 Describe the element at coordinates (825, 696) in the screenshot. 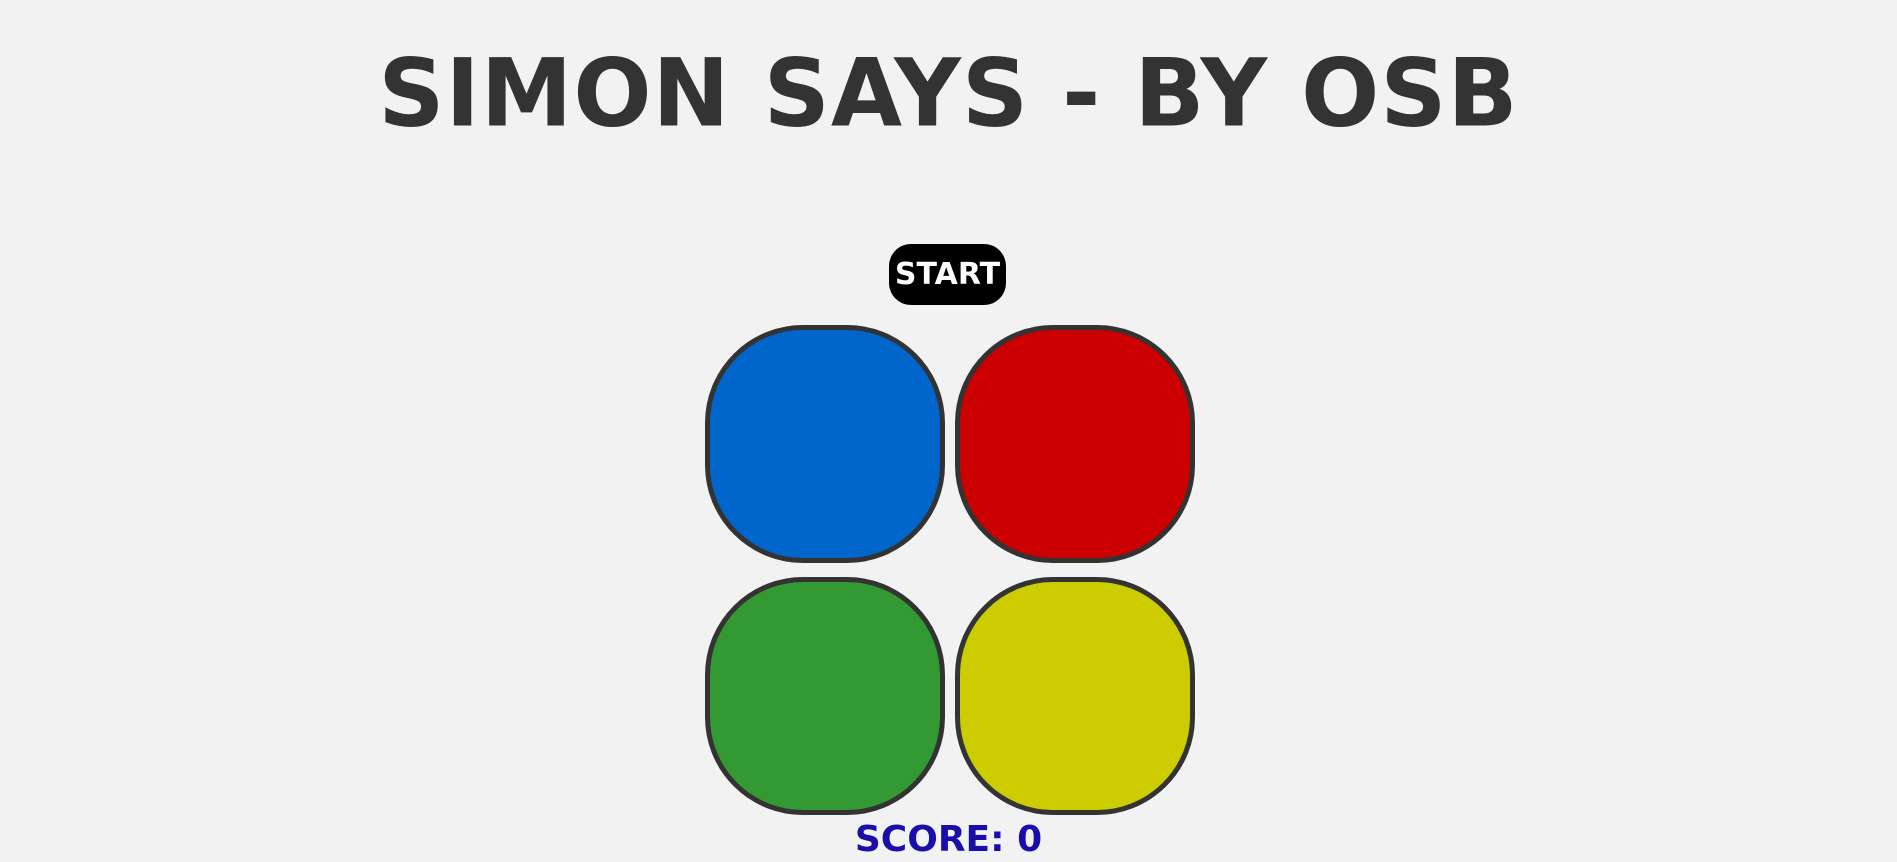

I see `green-pad` at that location.